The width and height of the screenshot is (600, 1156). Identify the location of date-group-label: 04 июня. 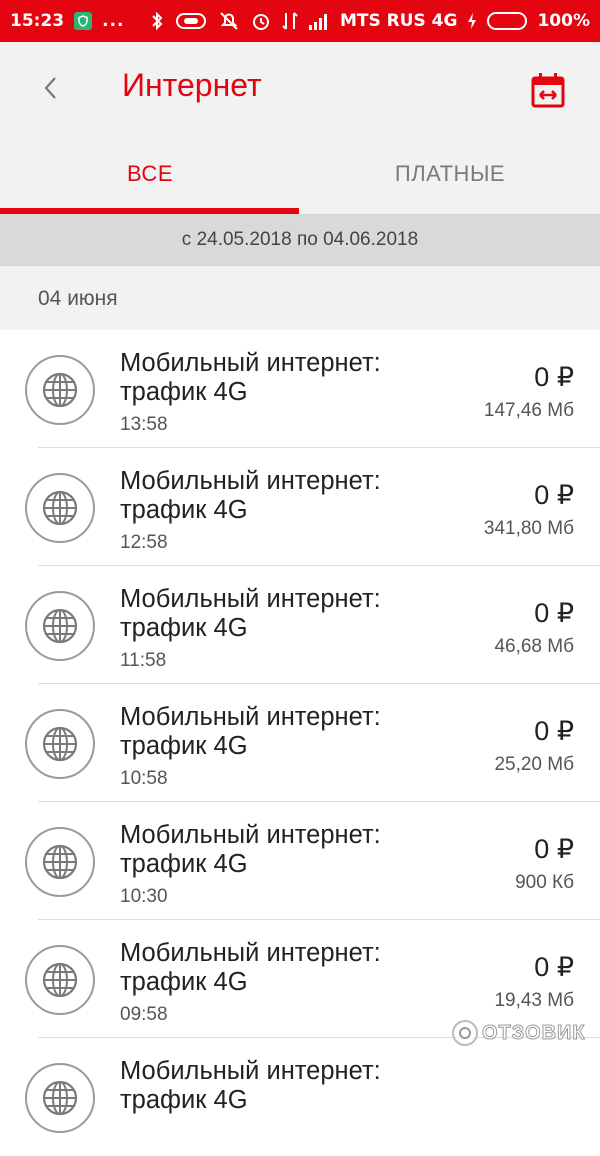
(78, 298).